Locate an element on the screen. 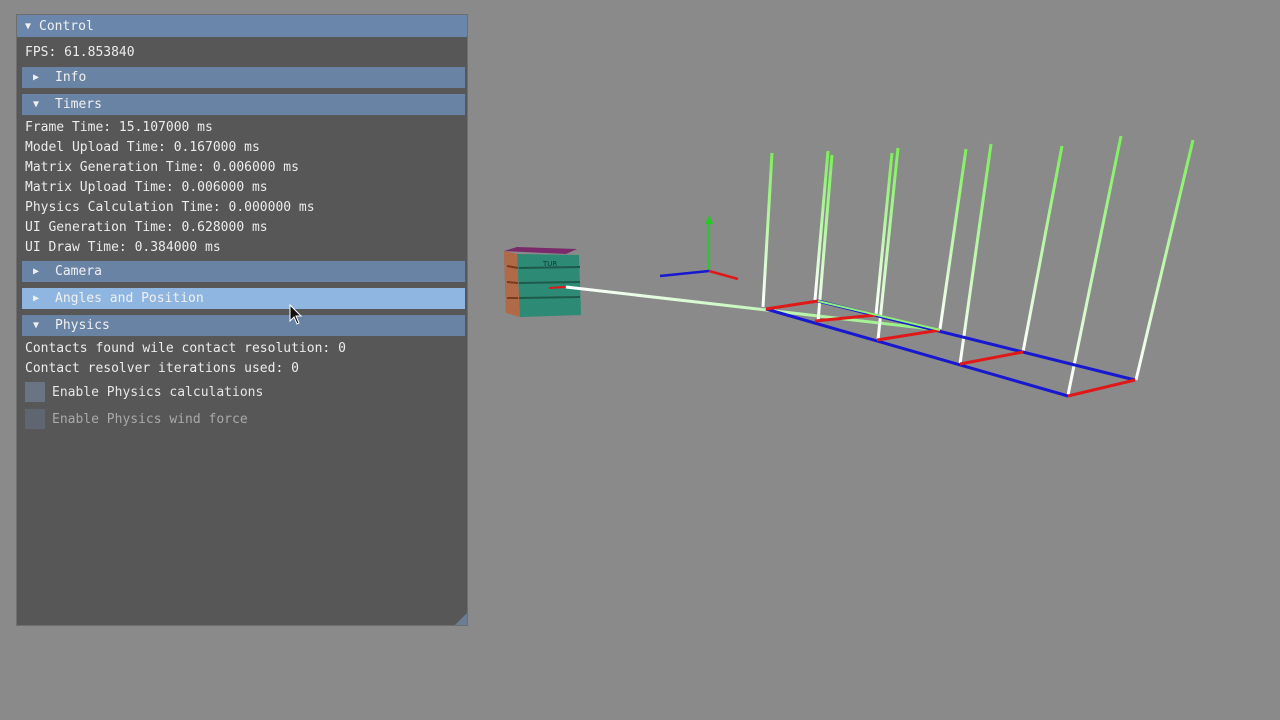 The width and height of the screenshot is (1280, 720). section-header-label: Info is located at coordinates (71, 77).